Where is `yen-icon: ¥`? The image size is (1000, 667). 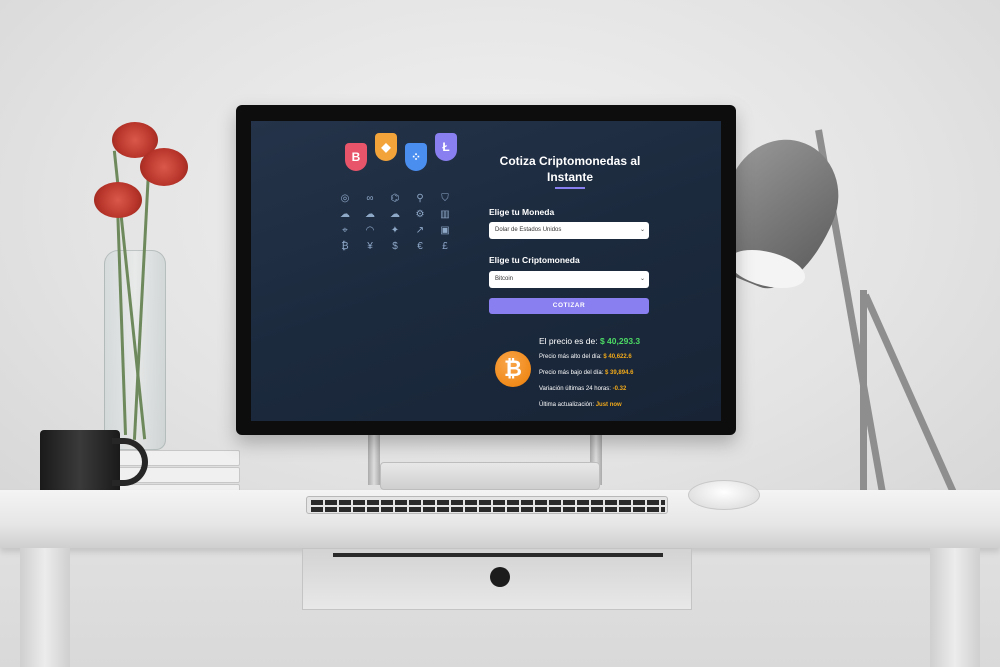 yen-icon: ¥ is located at coordinates (370, 246).